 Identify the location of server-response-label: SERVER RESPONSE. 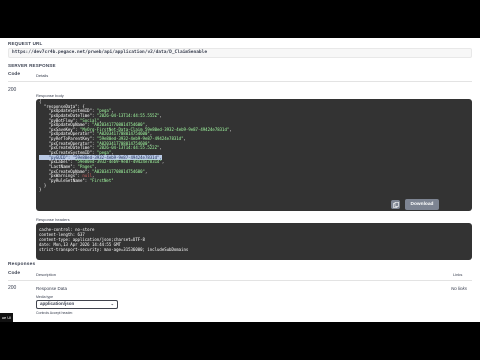
(32, 65).